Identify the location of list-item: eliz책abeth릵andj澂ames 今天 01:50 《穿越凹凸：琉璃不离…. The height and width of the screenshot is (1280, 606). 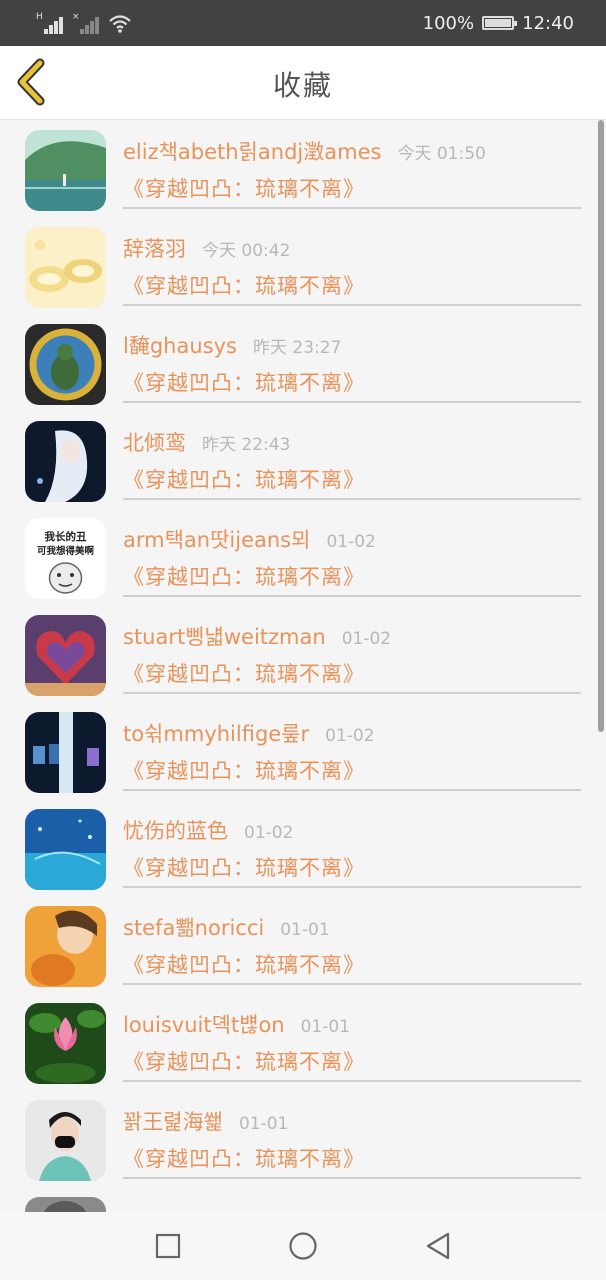
(303, 168).